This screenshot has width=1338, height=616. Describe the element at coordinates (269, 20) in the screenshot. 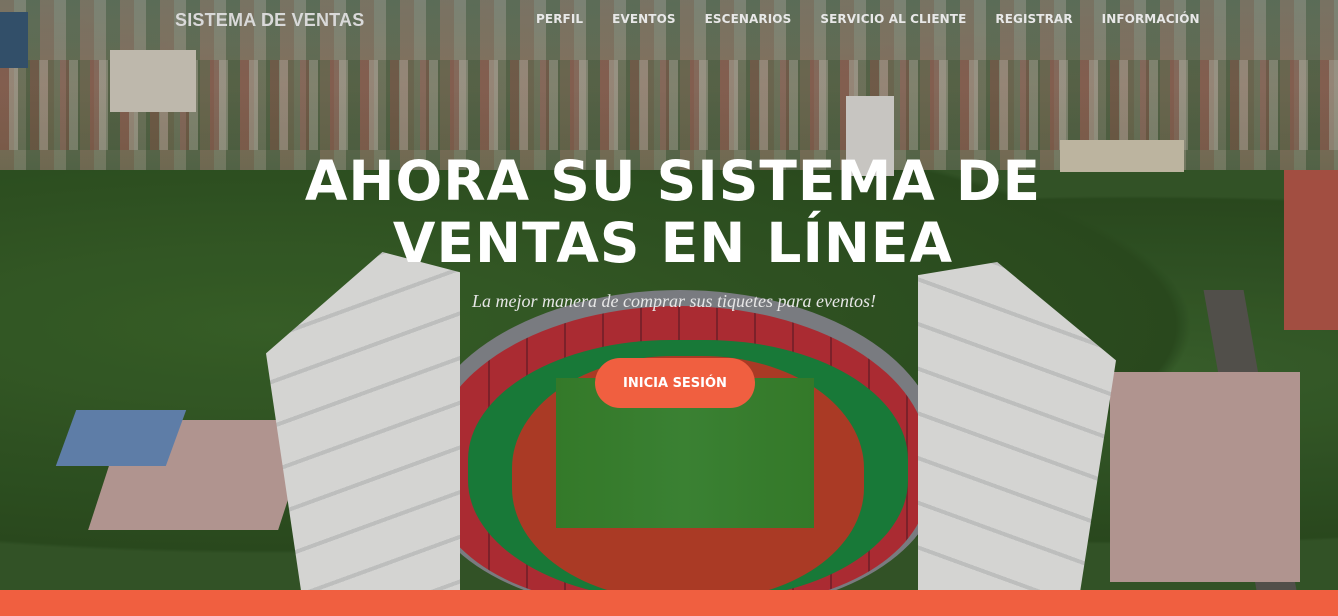

I see `brand-link: SISTEMA DE VENTAS` at that location.